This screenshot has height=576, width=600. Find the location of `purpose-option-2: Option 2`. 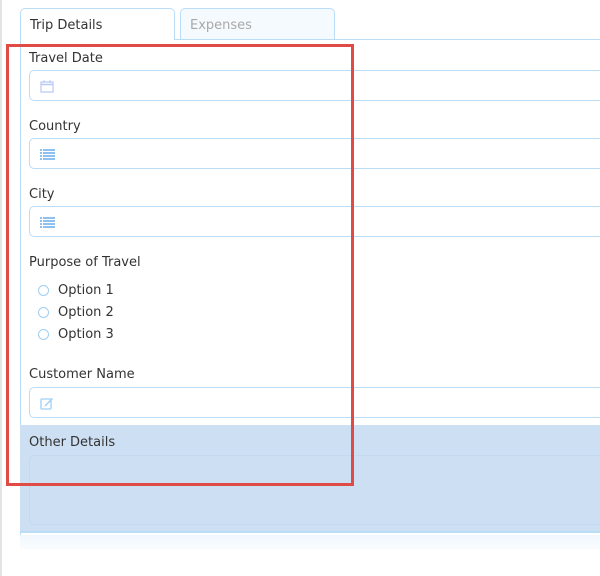

purpose-option-2: Option 2 is located at coordinates (76, 312).